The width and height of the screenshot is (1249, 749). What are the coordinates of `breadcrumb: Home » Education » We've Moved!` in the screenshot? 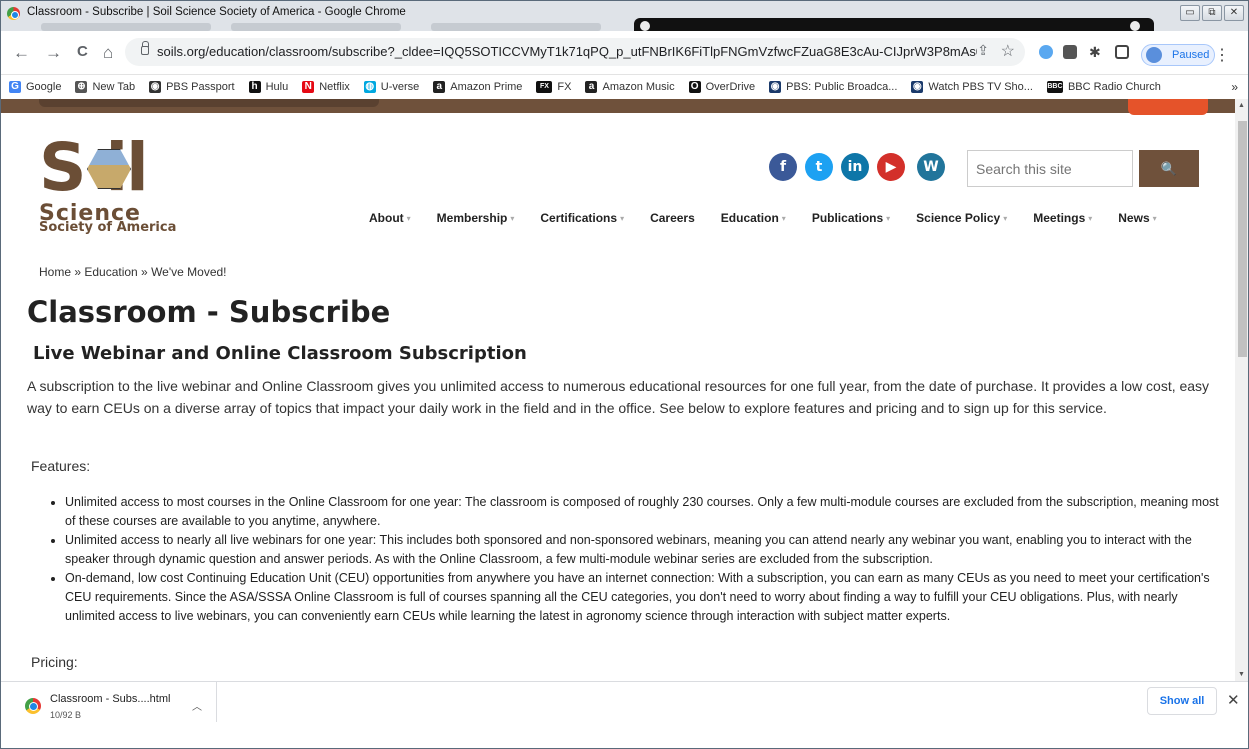 It's located at (133, 272).